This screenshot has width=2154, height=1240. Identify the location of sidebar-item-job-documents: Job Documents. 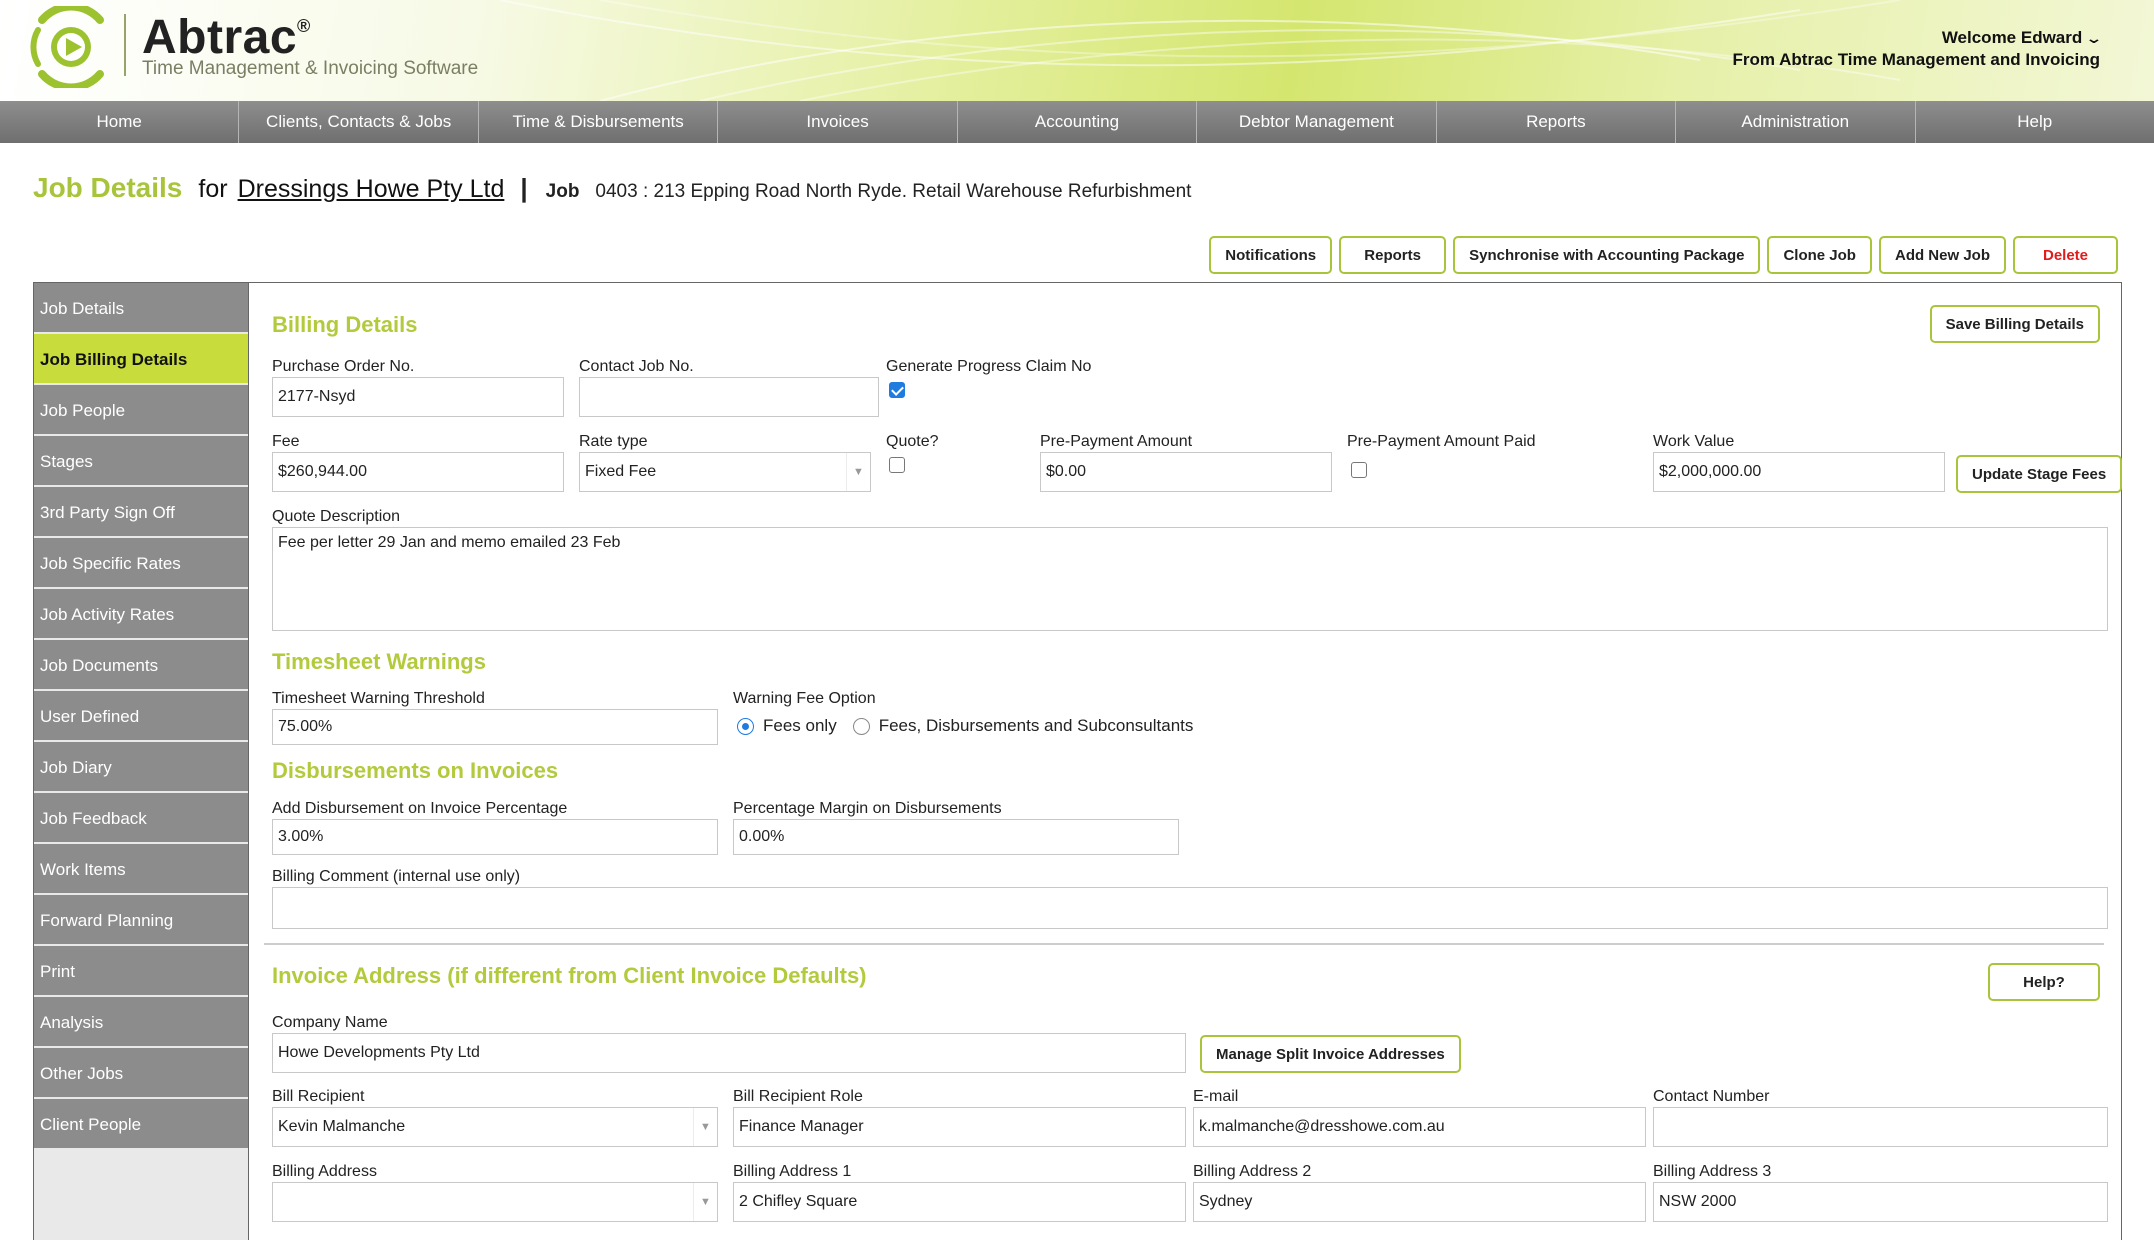
(141, 665).